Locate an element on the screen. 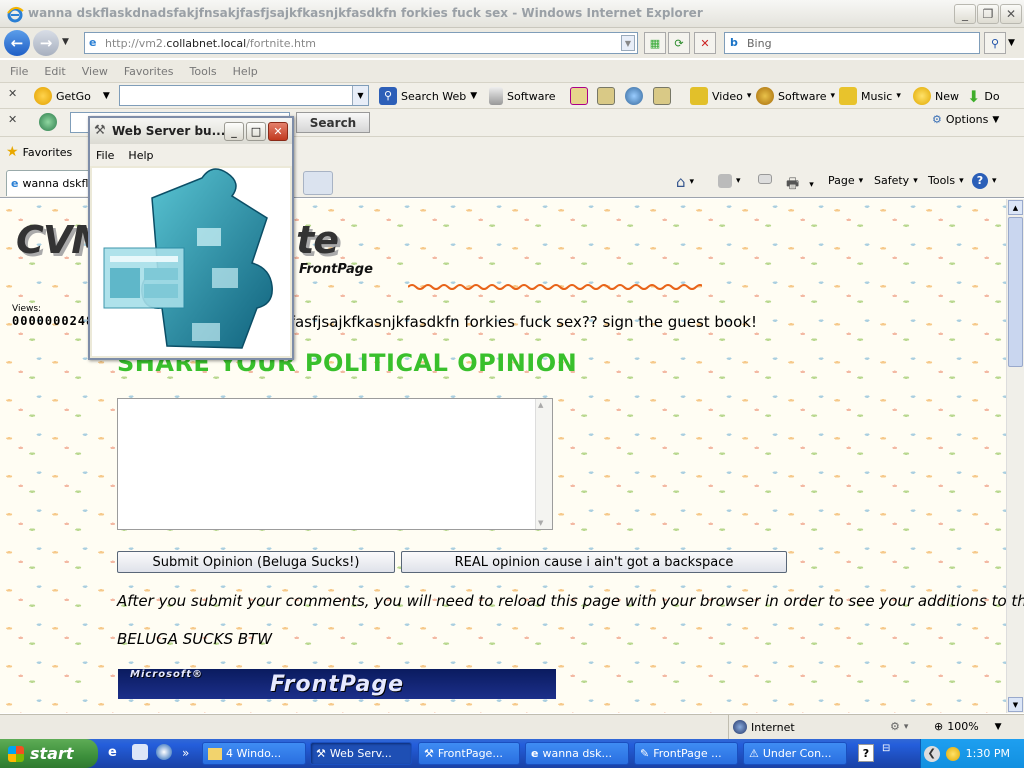  tray-collapse-icon: ❮ is located at coordinates (931, 753).